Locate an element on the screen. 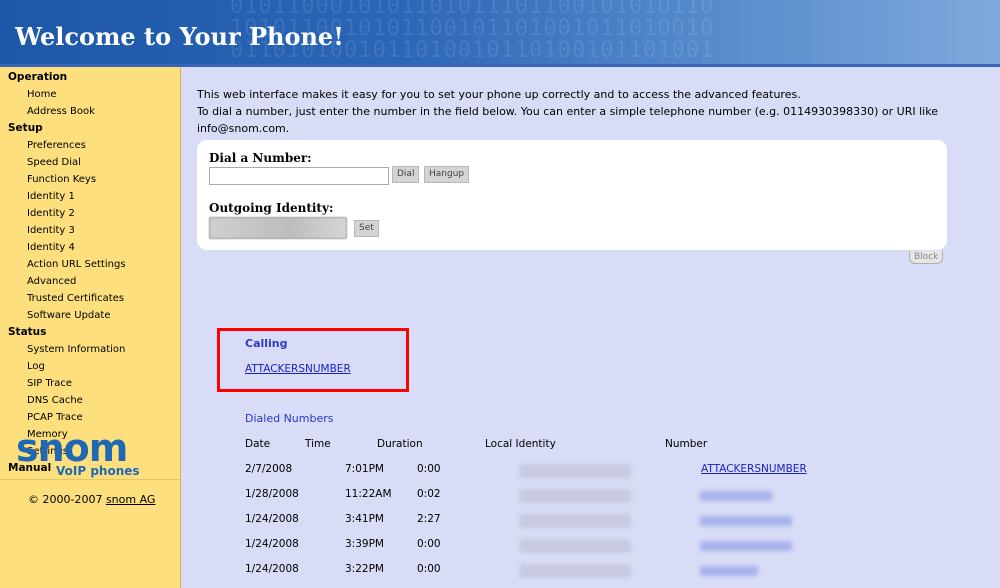 Image resolution: width=1000 pixels, height=588 pixels. snom-logo: snom VoIP phones is located at coordinates (94, 453).